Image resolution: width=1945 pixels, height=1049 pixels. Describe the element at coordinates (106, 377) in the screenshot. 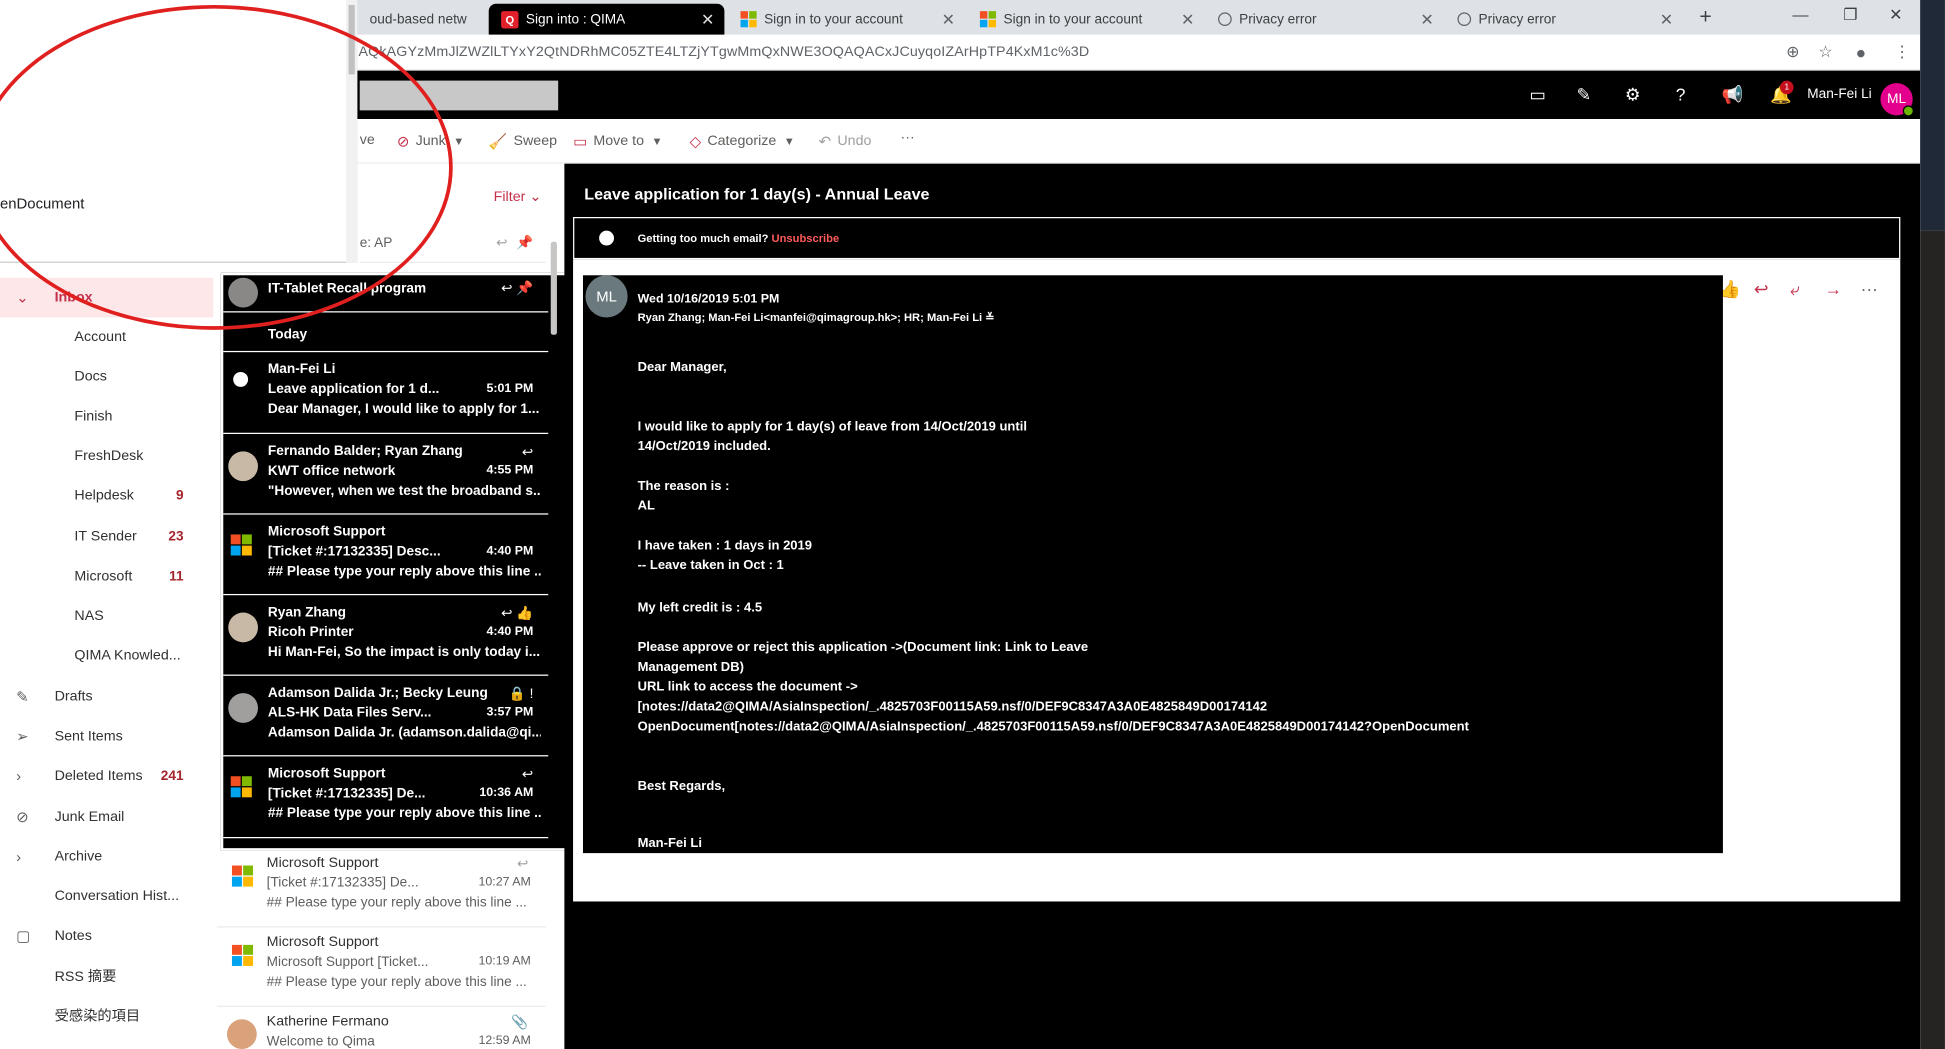

I see `folder-item: Docs` at that location.